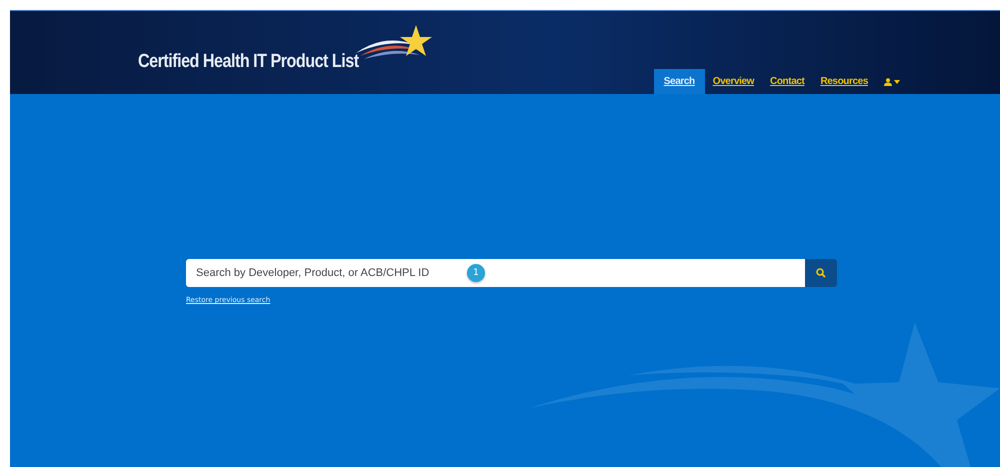 The width and height of the screenshot is (1000, 467). I want to click on caret-icon, so click(897, 82).